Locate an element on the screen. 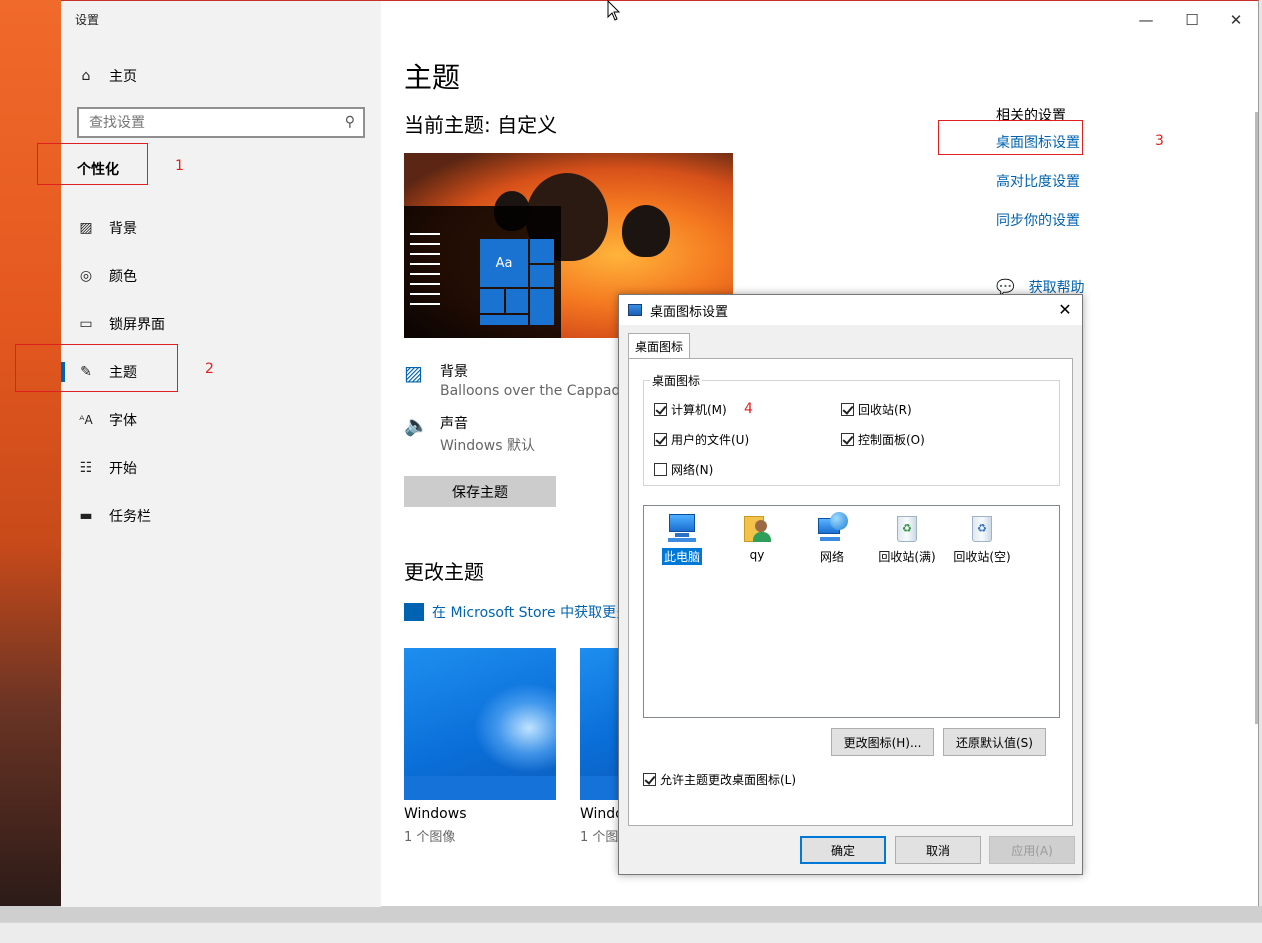 Image resolution: width=1262 pixels, height=943 pixels. icon-recycle-bin-empty: ♻ 回收站(空) is located at coordinates (982, 538).